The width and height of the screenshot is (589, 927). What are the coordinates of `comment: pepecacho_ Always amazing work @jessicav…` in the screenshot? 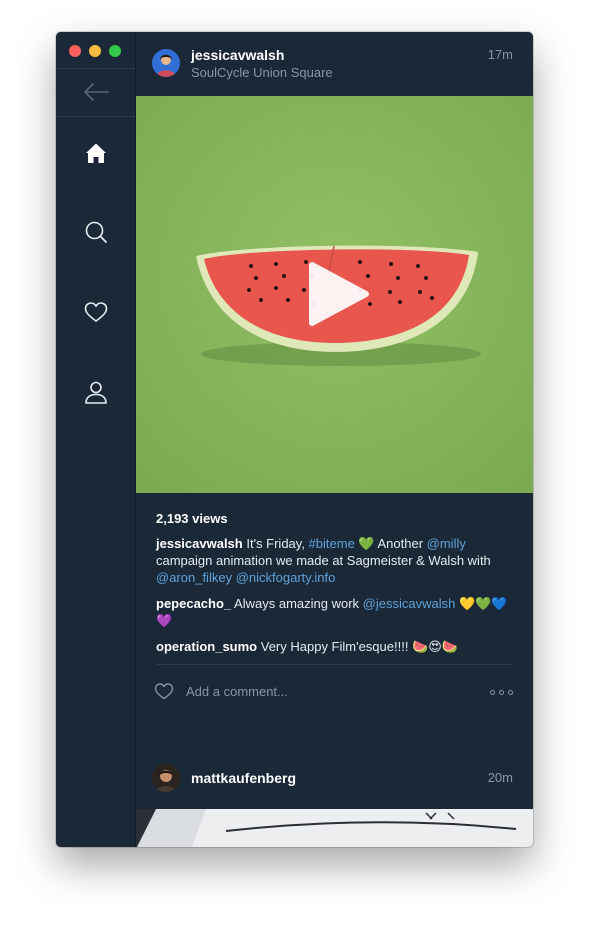 It's located at (334, 612).